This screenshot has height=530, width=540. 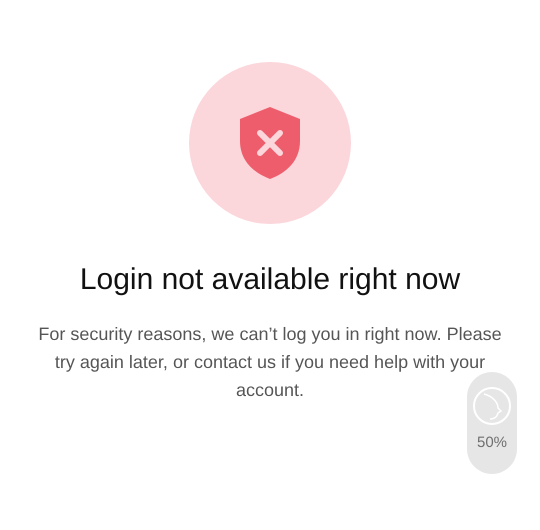 What do you see at coordinates (492, 443) in the screenshot?
I see `zoom-reading: 50%` at bounding box center [492, 443].